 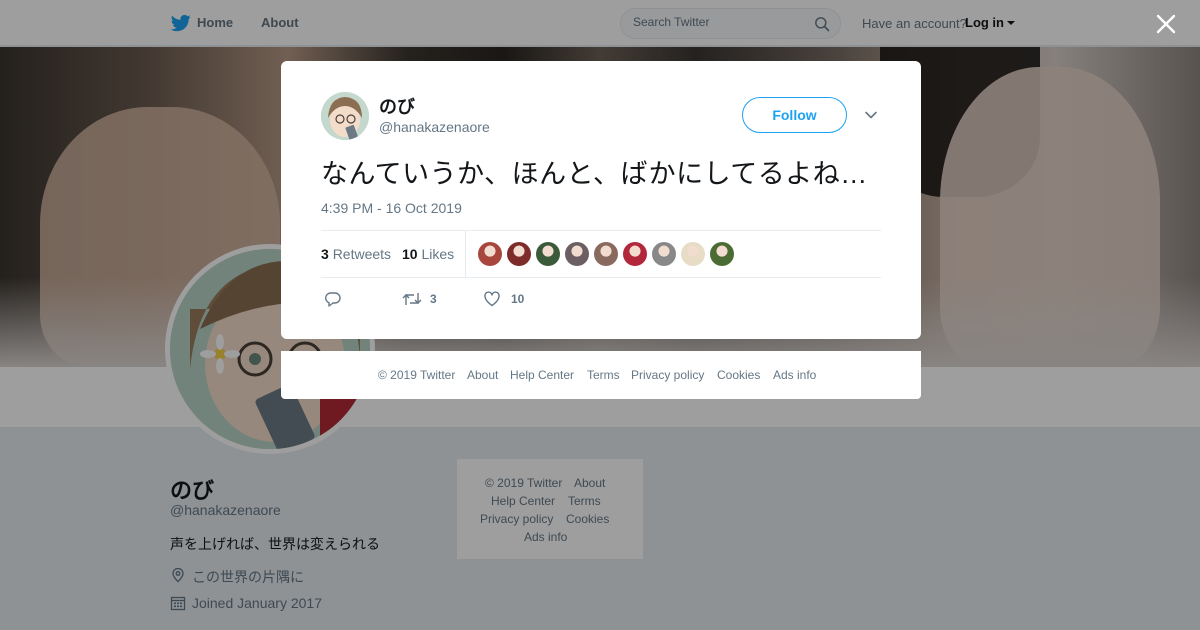 I want to click on retweets-stat: 3 Retweets, so click(x=356, y=254).